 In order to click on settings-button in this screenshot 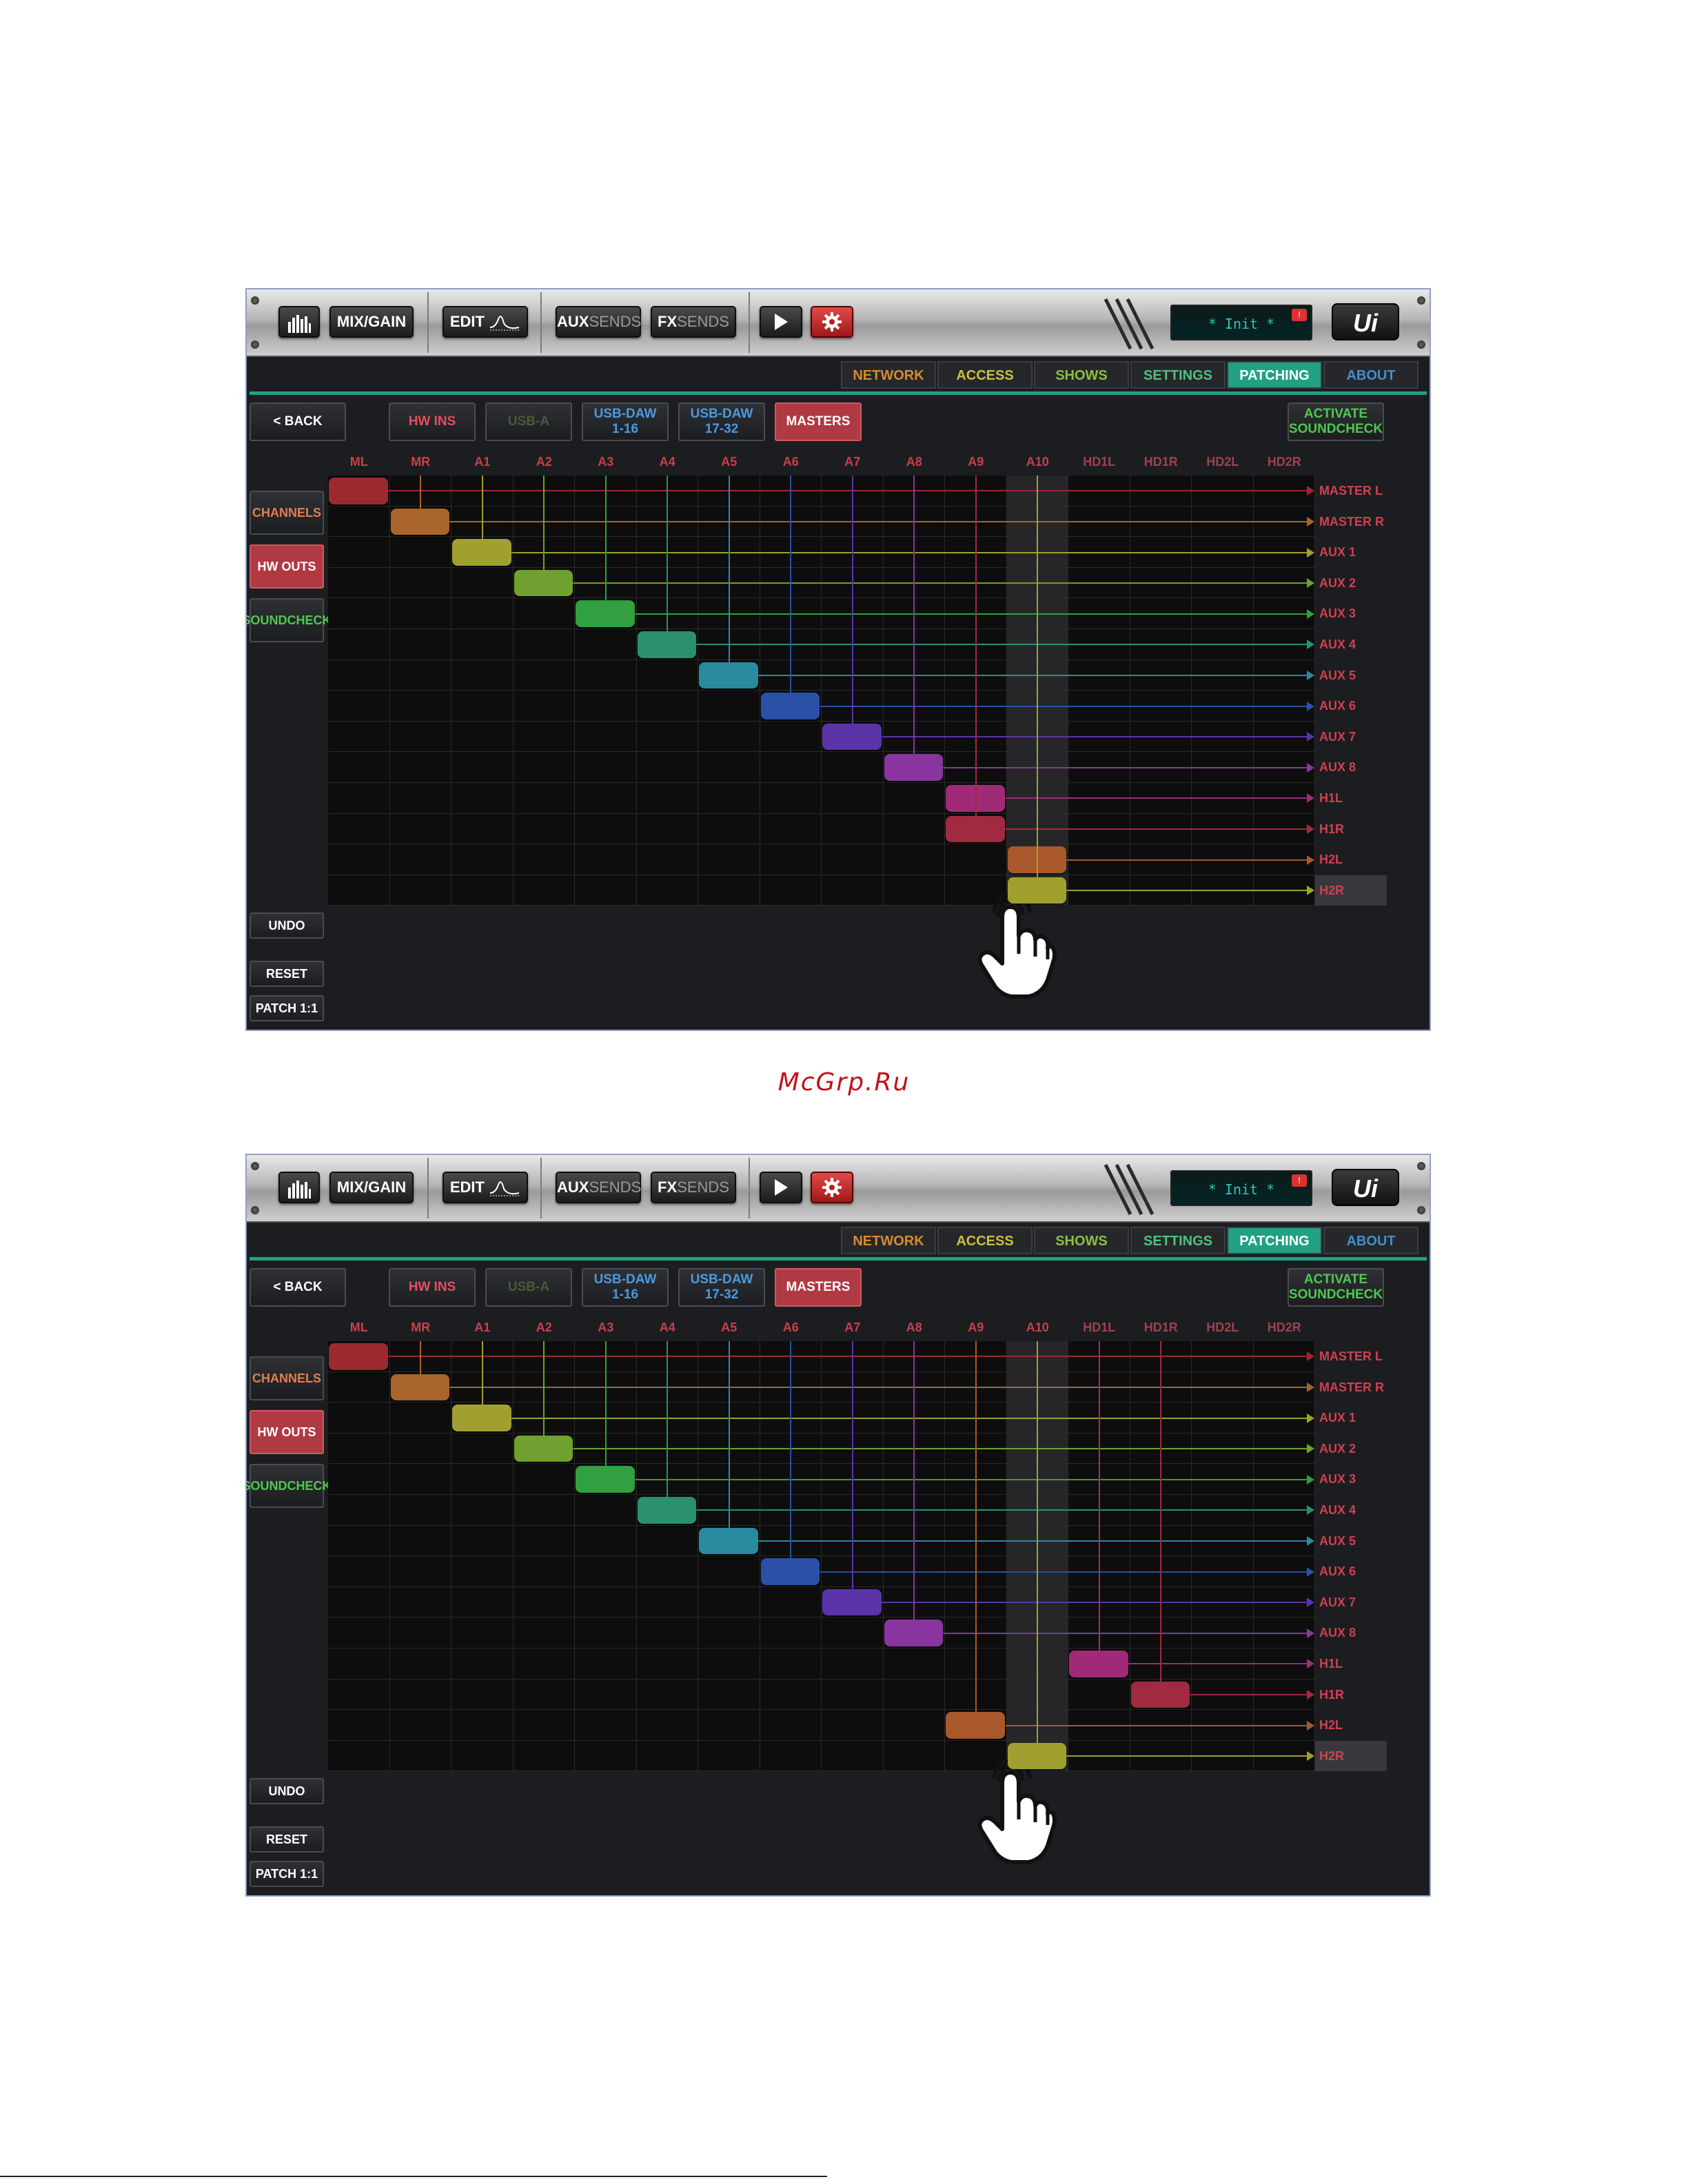, I will do `click(832, 1187)`.